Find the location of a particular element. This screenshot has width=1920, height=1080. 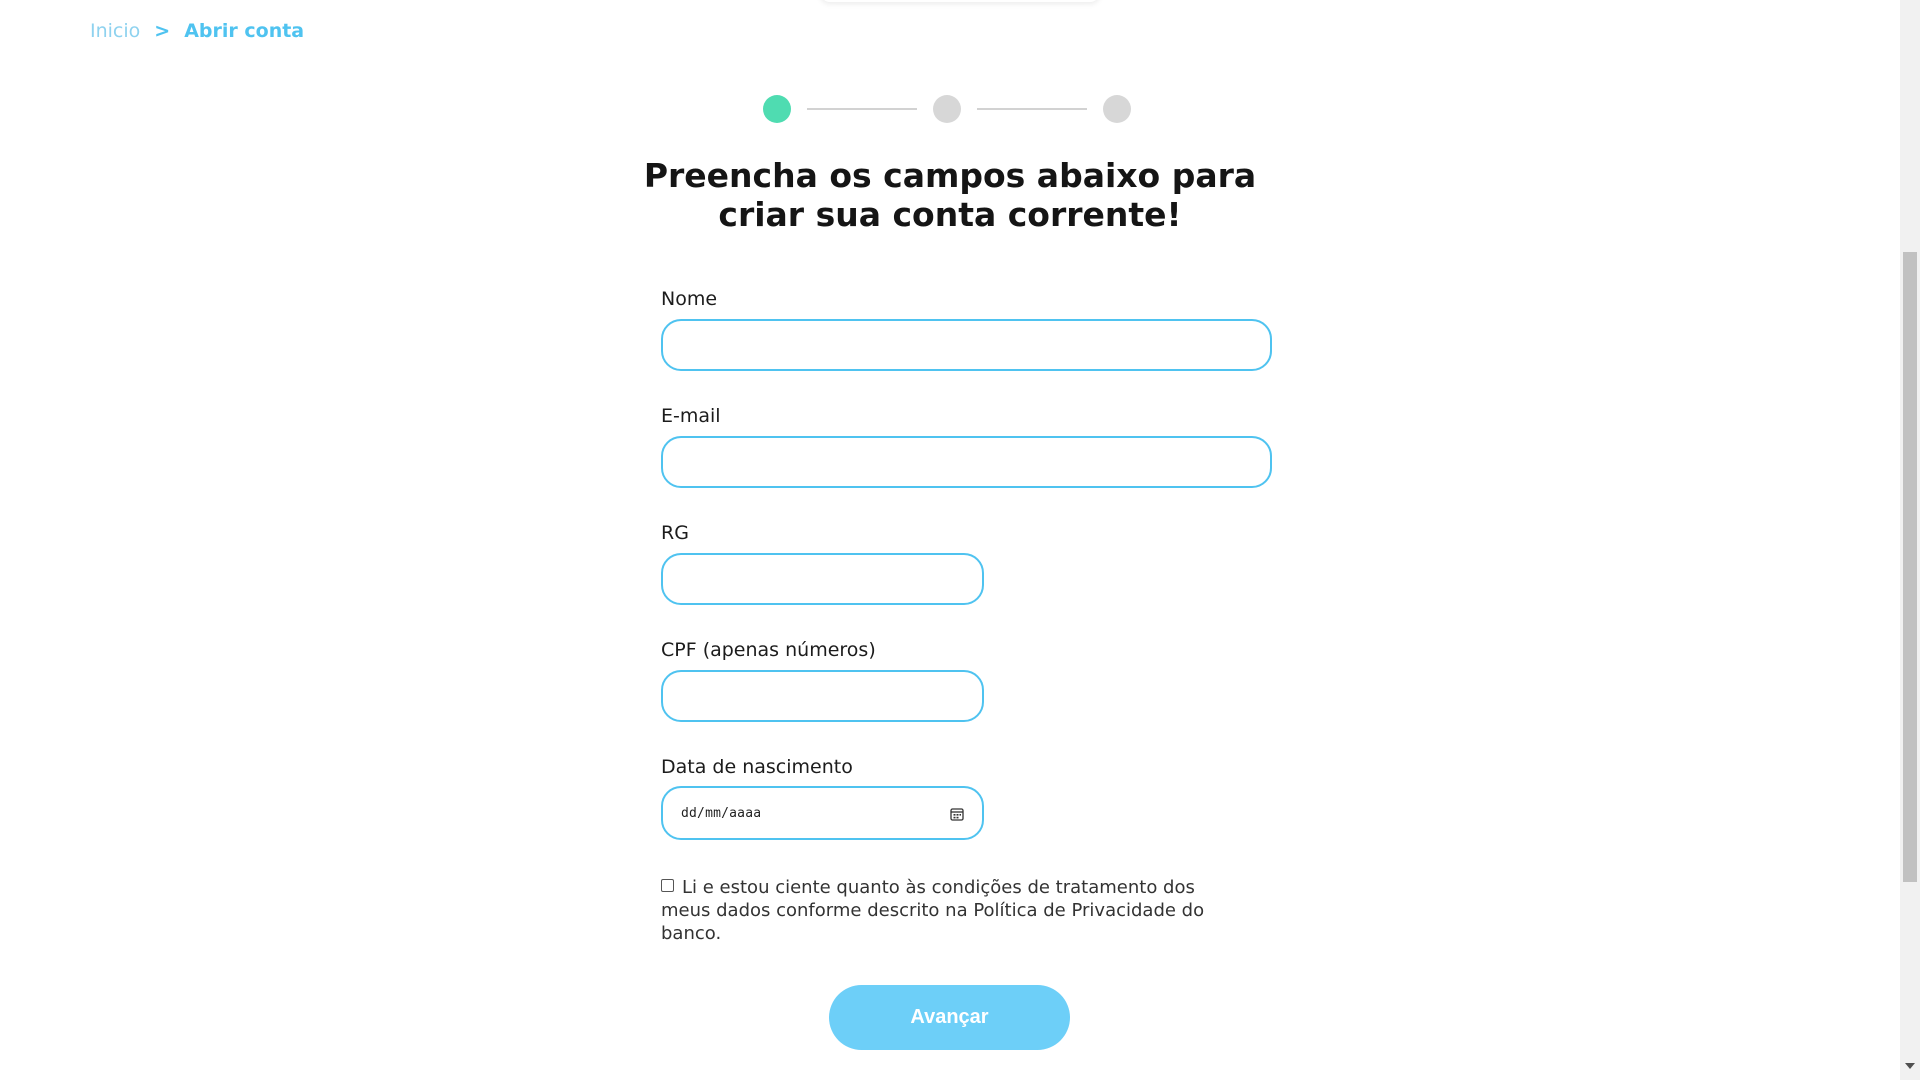

birth-date-placeholder: dd/mm/aaaa is located at coordinates (721, 813).